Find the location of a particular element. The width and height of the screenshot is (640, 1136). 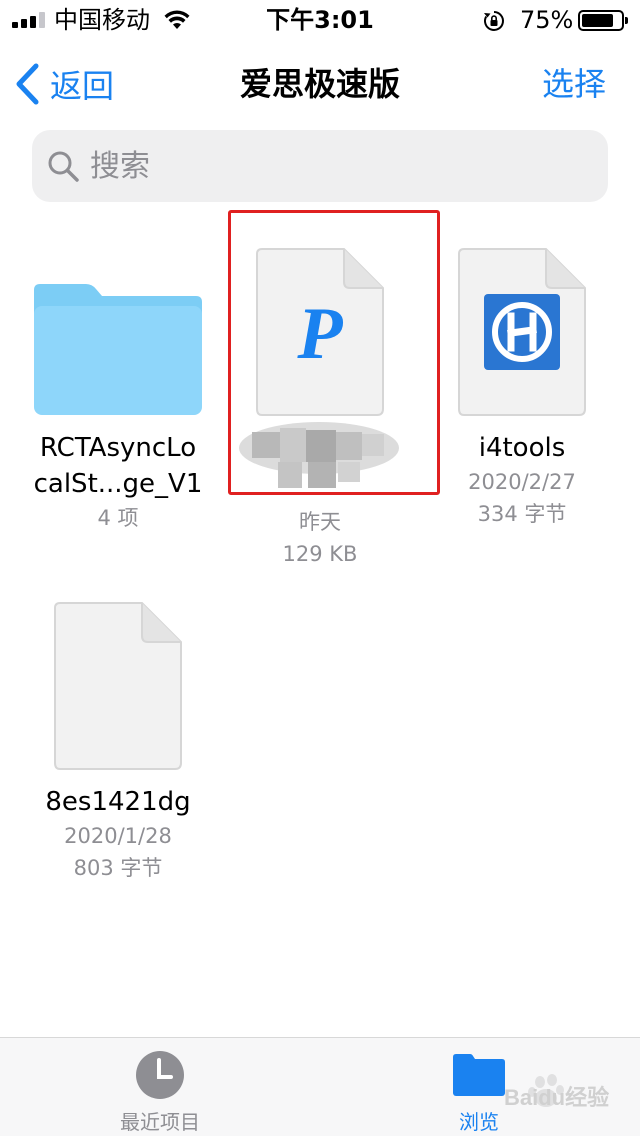

blank-document-icon is located at coordinates (118, 686).